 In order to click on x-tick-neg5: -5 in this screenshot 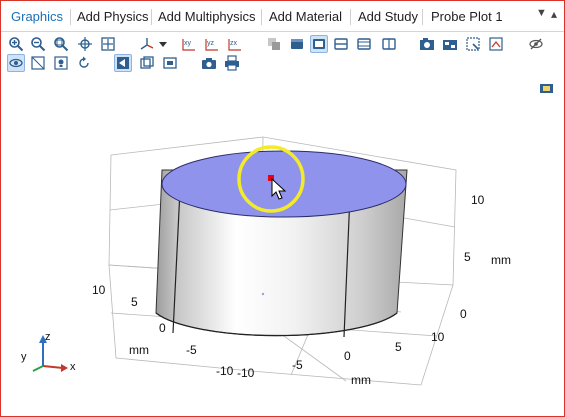, I will do `click(297, 365)`.